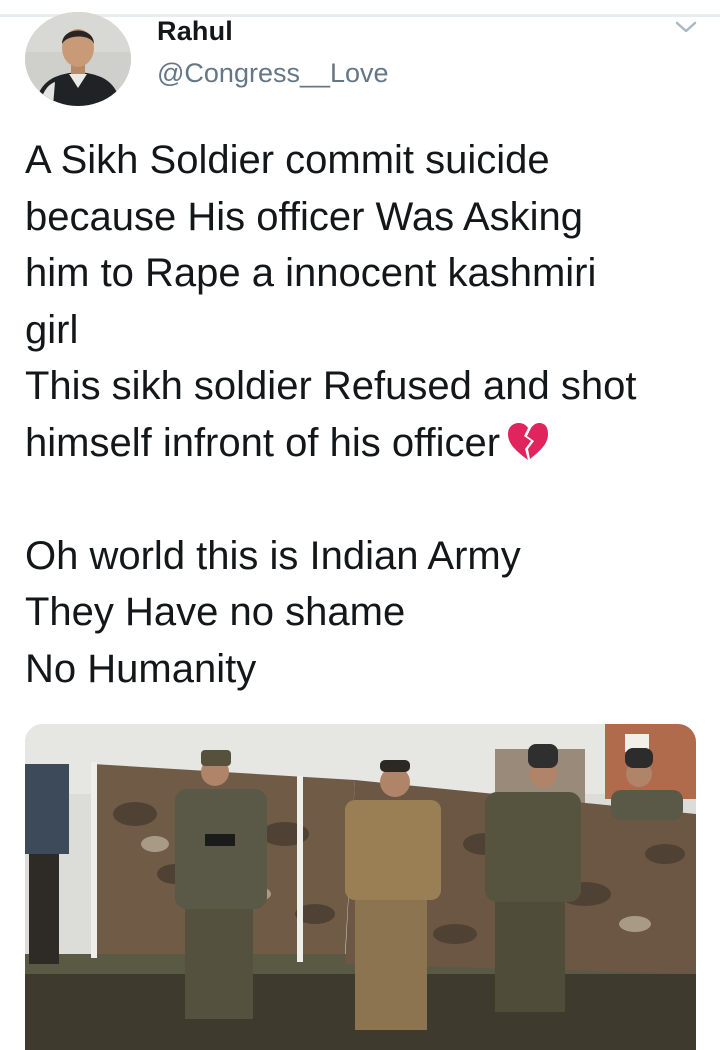 Image resolution: width=720 pixels, height=1050 pixels. What do you see at coordinates (273, 73) in the screenshot?
I see `author-handle: @Congress__Love` at bounding box center [273, 73].